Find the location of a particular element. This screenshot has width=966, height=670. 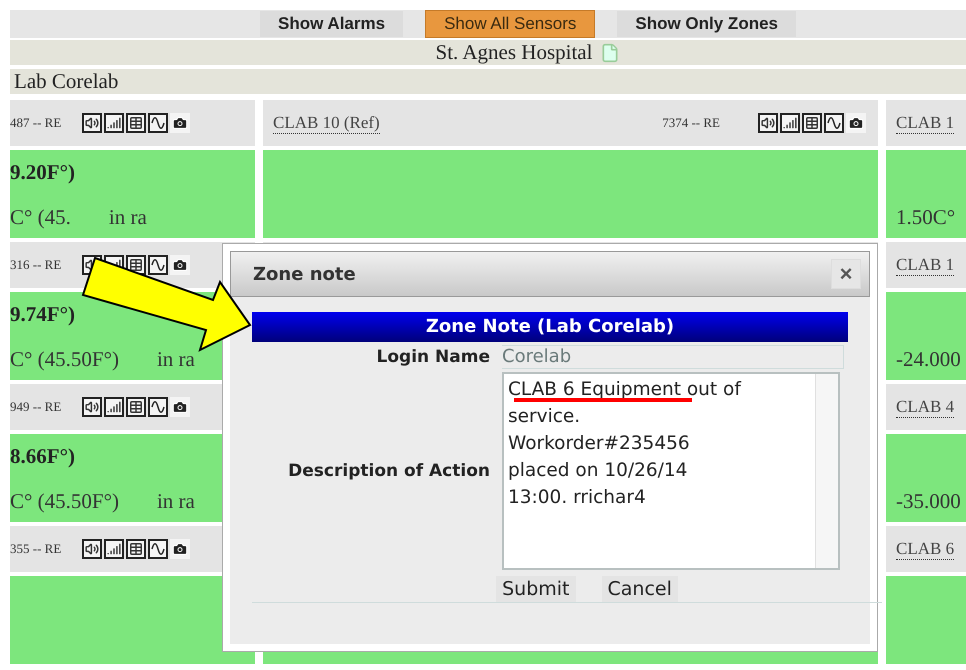

filter-button: Show Only Zones is located at coordinates (706, 24).